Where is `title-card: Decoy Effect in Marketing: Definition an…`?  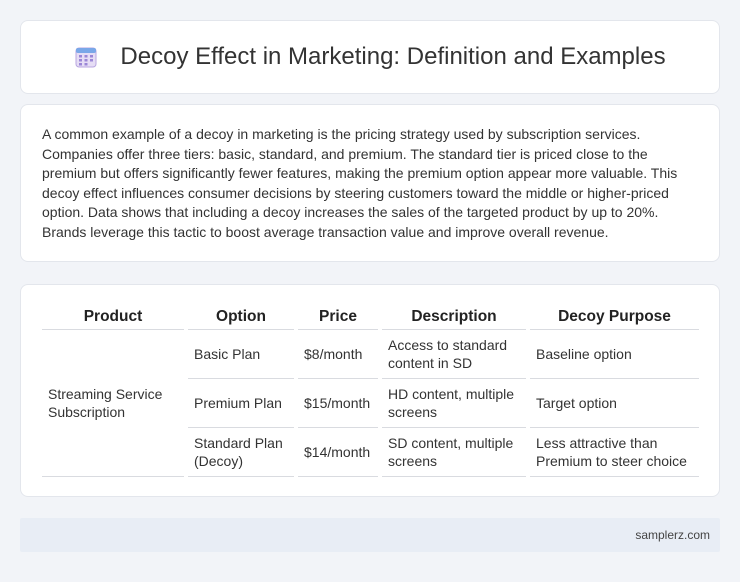 title-card: Decoy Effect in Marketing: Definition an… is located at coordinates (370, 57).